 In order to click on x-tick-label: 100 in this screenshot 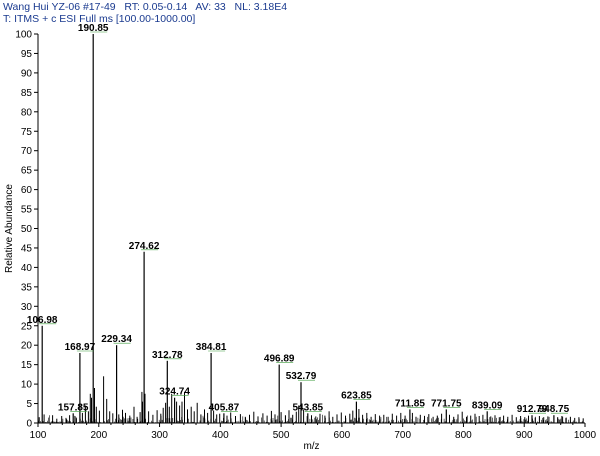, I will do `click(38, 435)`.